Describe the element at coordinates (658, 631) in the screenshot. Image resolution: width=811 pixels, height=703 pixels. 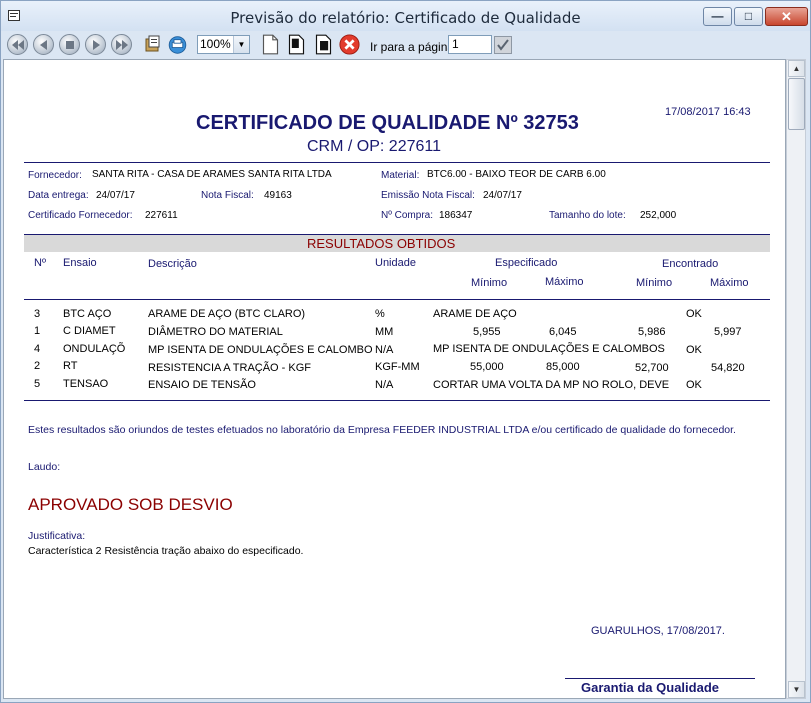
I see `place-date: GUARULHOS, 17/08/2017.` at that location.